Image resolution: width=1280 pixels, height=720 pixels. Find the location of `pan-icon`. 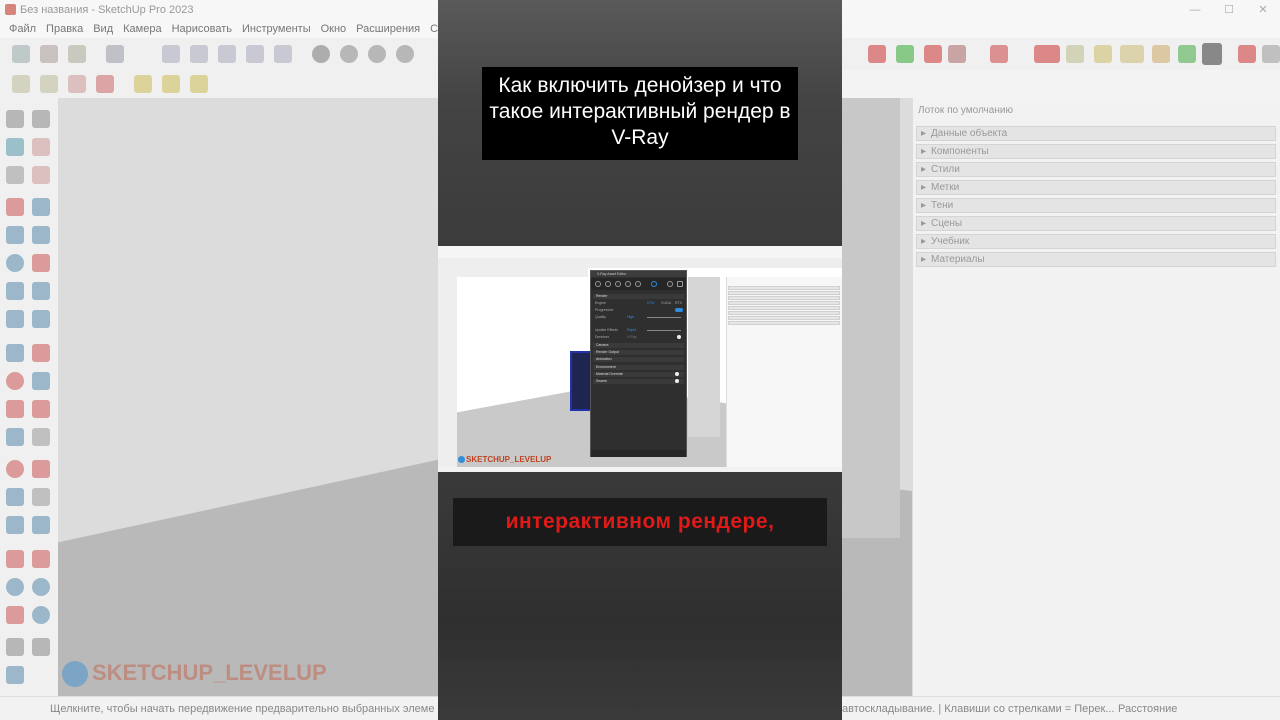

pan-icon is located at coordinates (41, 559).